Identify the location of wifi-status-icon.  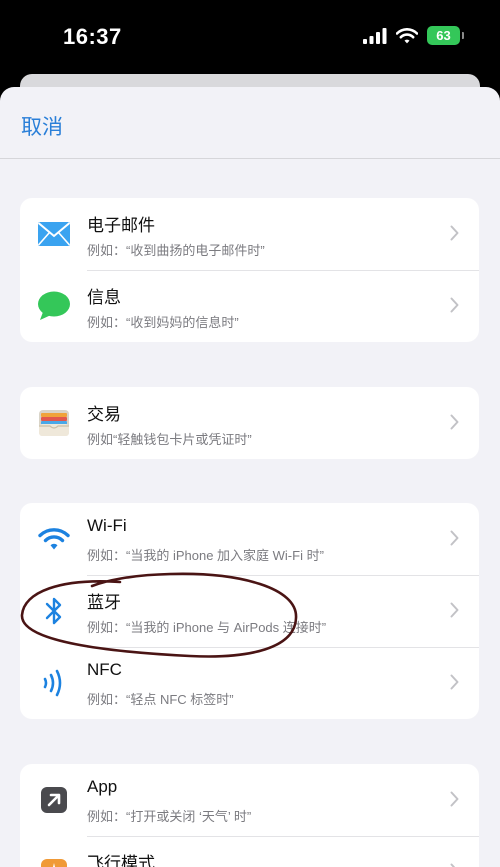
(407, 35).